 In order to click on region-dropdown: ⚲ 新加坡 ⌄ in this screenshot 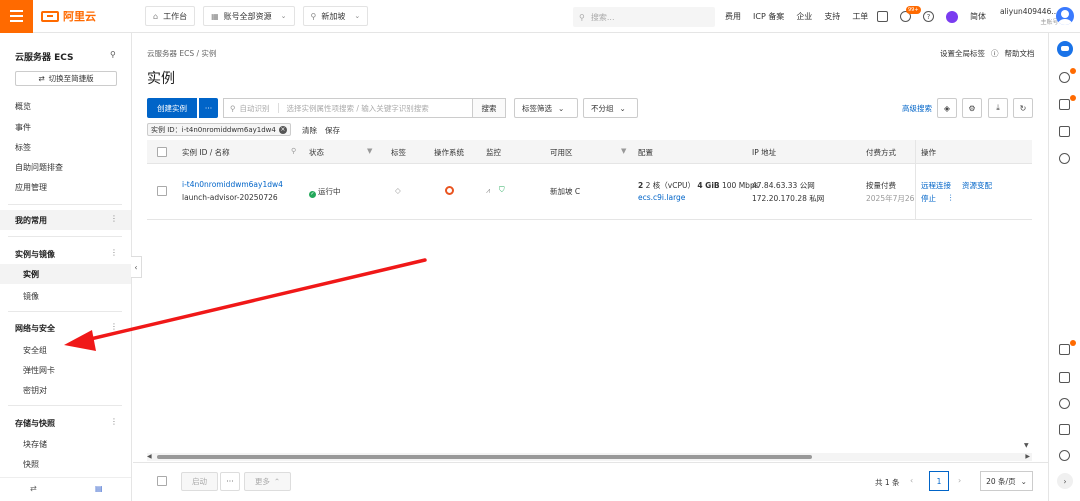, I will do `click(335, 16)`.